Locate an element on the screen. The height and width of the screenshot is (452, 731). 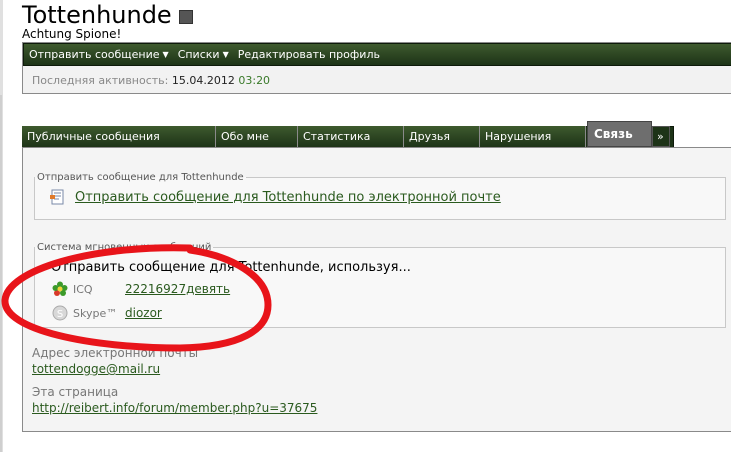
red-annotation-ellipse is located at coordinates (136, 298).